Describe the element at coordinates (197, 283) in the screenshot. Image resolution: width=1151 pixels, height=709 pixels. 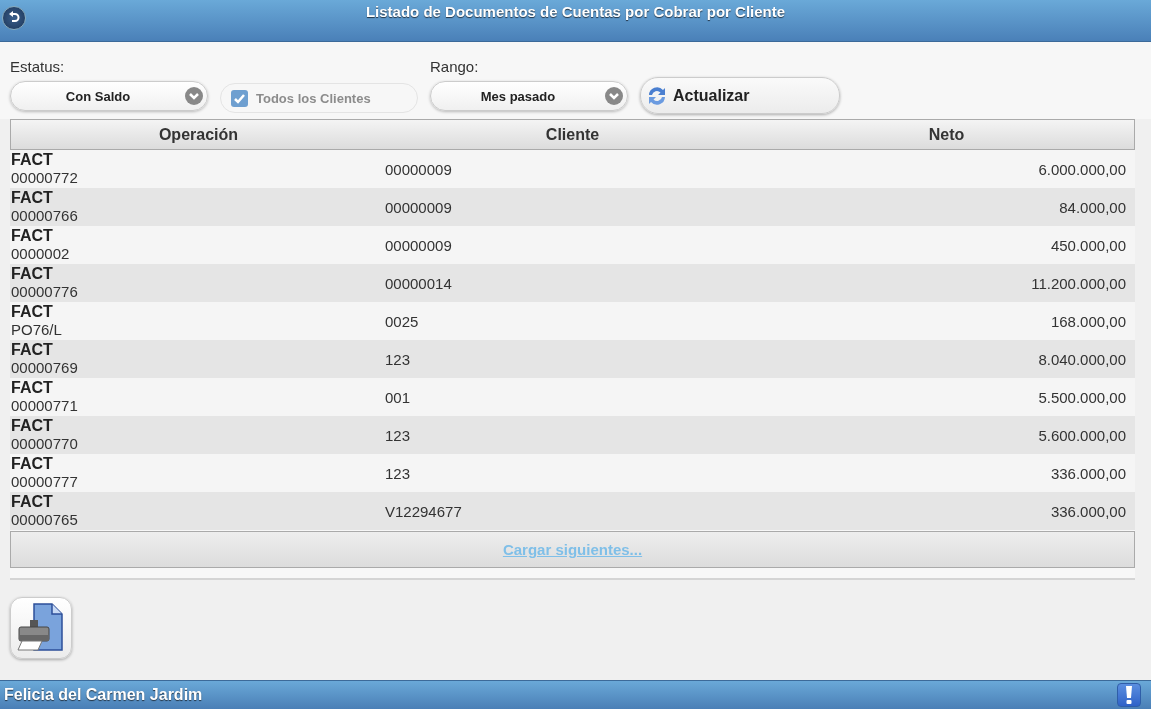
I see `operation-cell: FACT 00000776` at that location.